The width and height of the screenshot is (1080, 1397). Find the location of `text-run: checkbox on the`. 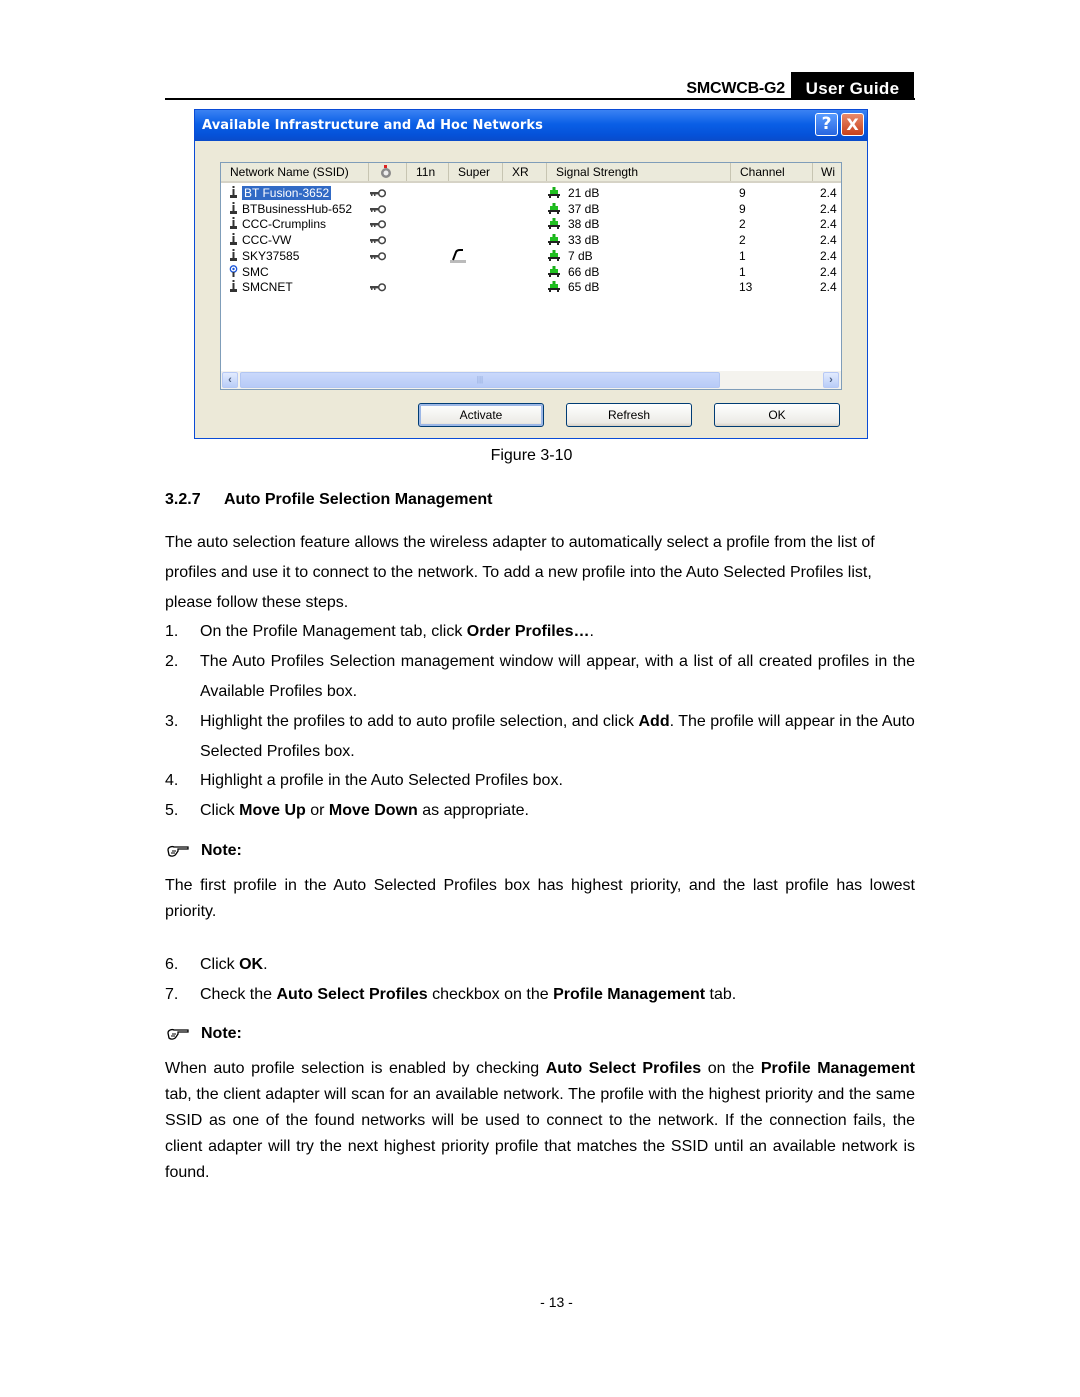

text-run: checkbox on the is located at coordinates (490, 994).